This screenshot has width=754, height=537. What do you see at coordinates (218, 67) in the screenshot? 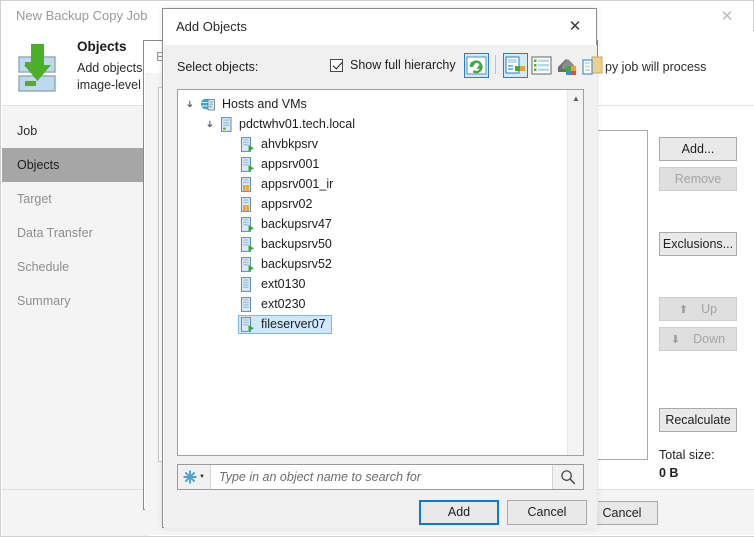
I see `select-objects-label: Select objects:` at bounding box center [218, 67].